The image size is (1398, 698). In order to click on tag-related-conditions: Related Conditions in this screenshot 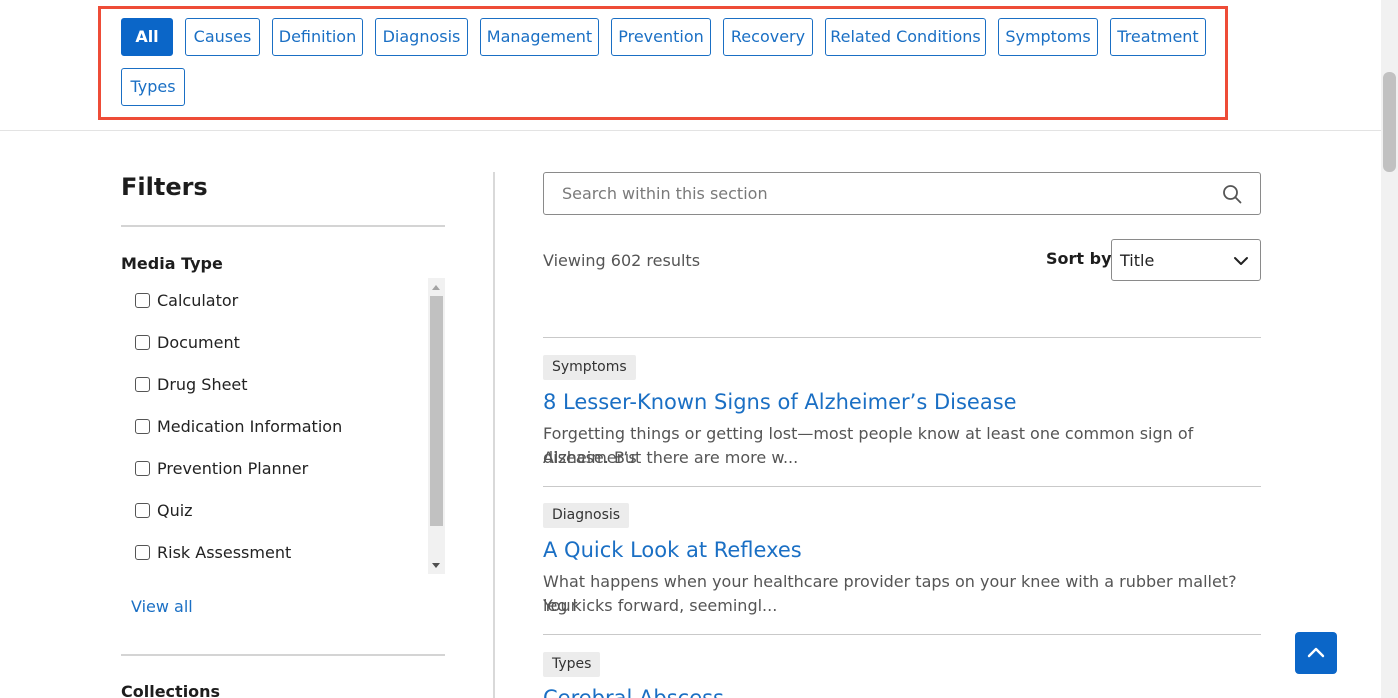, I will do `click(905, 37)`.